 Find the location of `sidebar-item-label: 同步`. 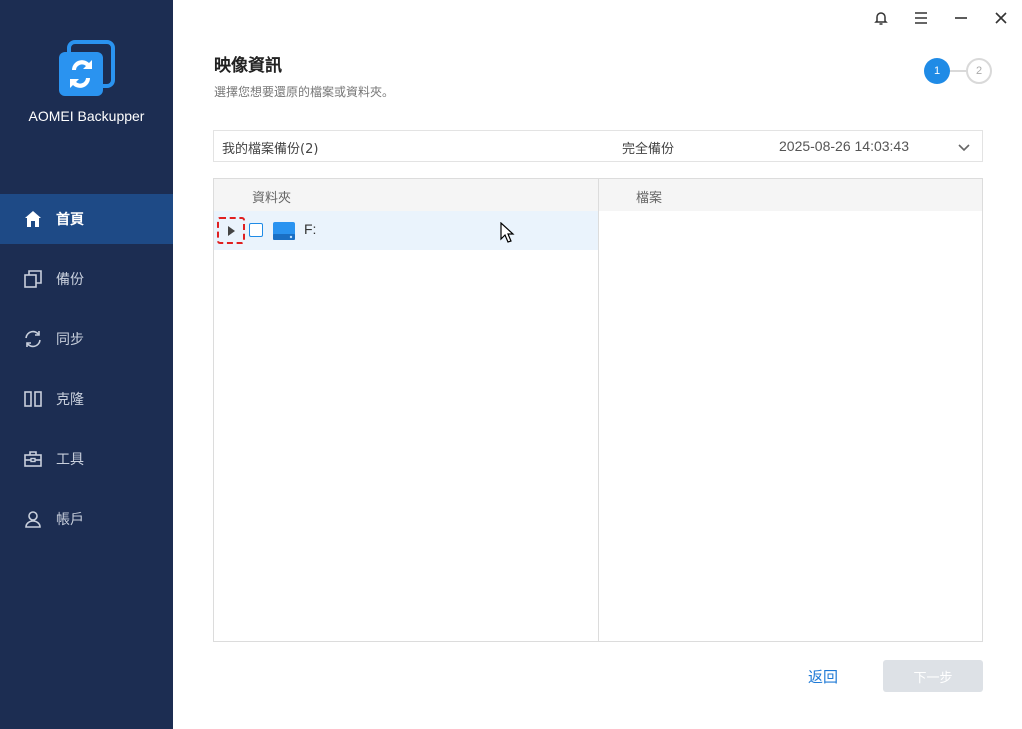

sidebar-item-label: 同步 is located at coordinates (70, 340).